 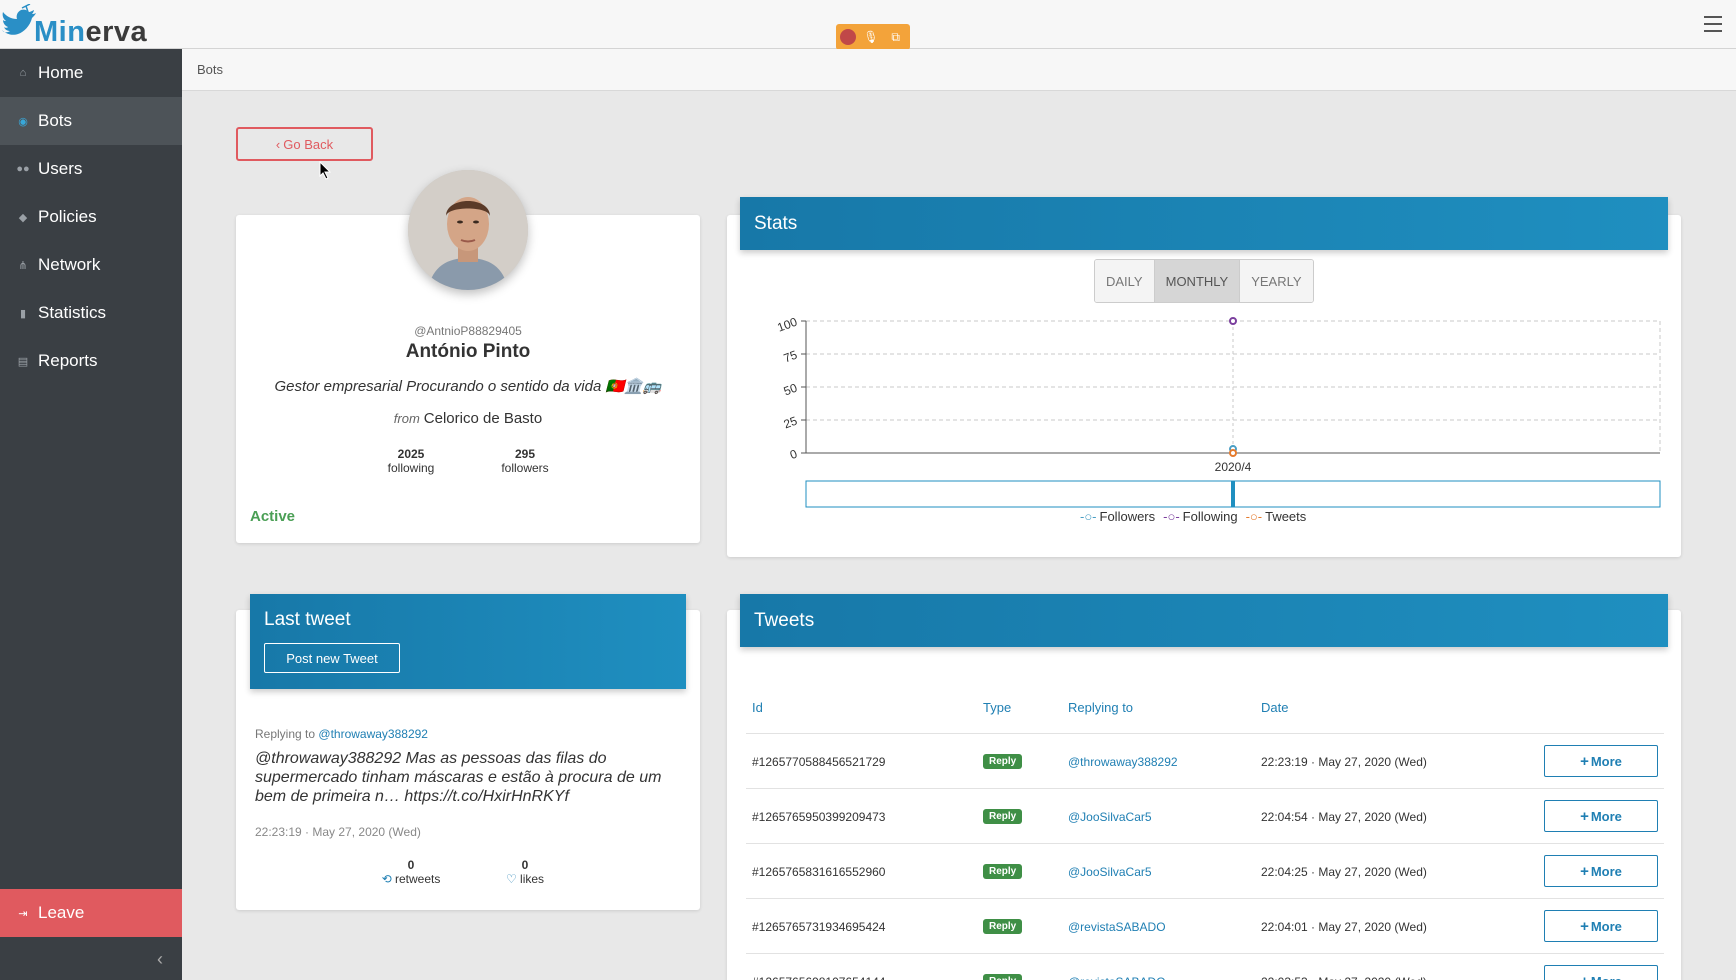 What do you see at coordinates (61, 912) in the screenshot?
I see `leave-label: Leave` at bounding box center [61, 912].